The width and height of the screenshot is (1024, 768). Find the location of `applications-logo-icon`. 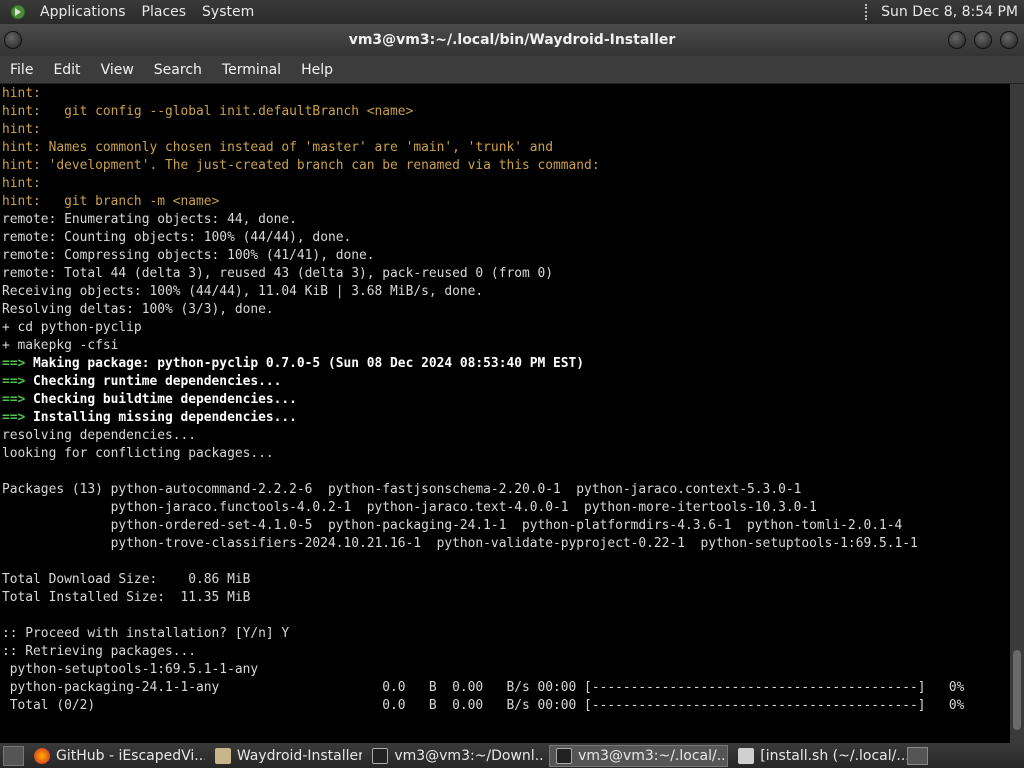

applications-logo-icon is located at coordinates (18, 12).